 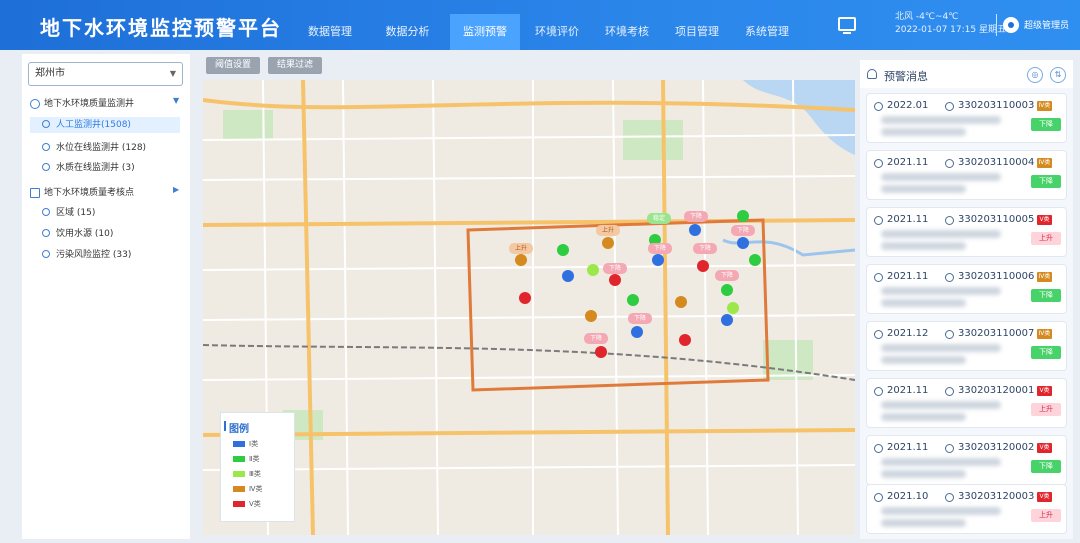 I want to click on nav-item-env-evaluation: 环境评价, so click(x=557, y=32).